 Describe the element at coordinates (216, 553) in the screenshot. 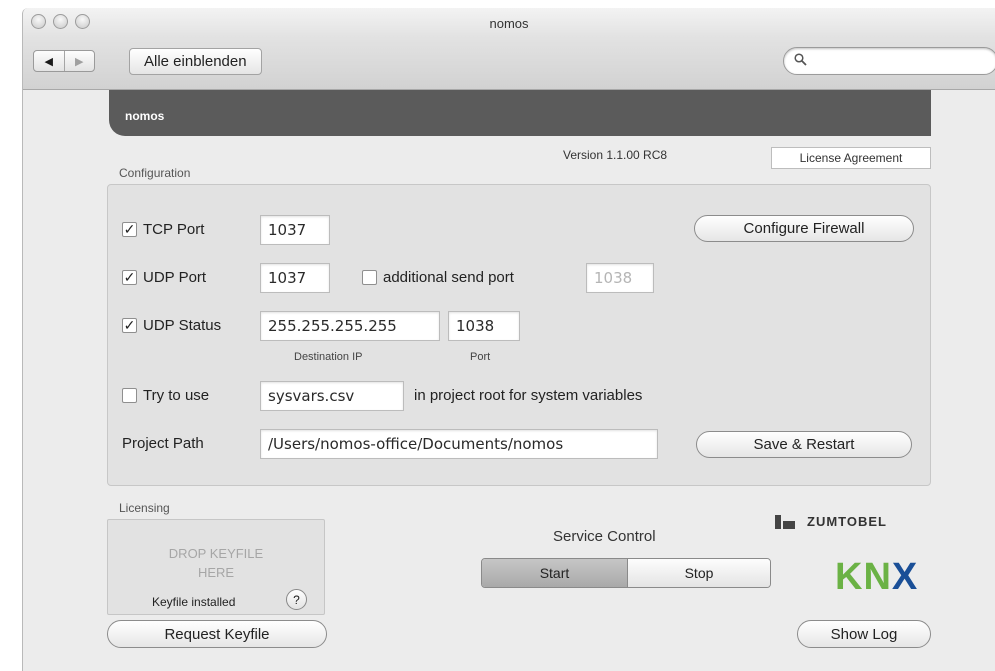

I see `drop-zone-line-1: DROP KEYFILE` at that location.